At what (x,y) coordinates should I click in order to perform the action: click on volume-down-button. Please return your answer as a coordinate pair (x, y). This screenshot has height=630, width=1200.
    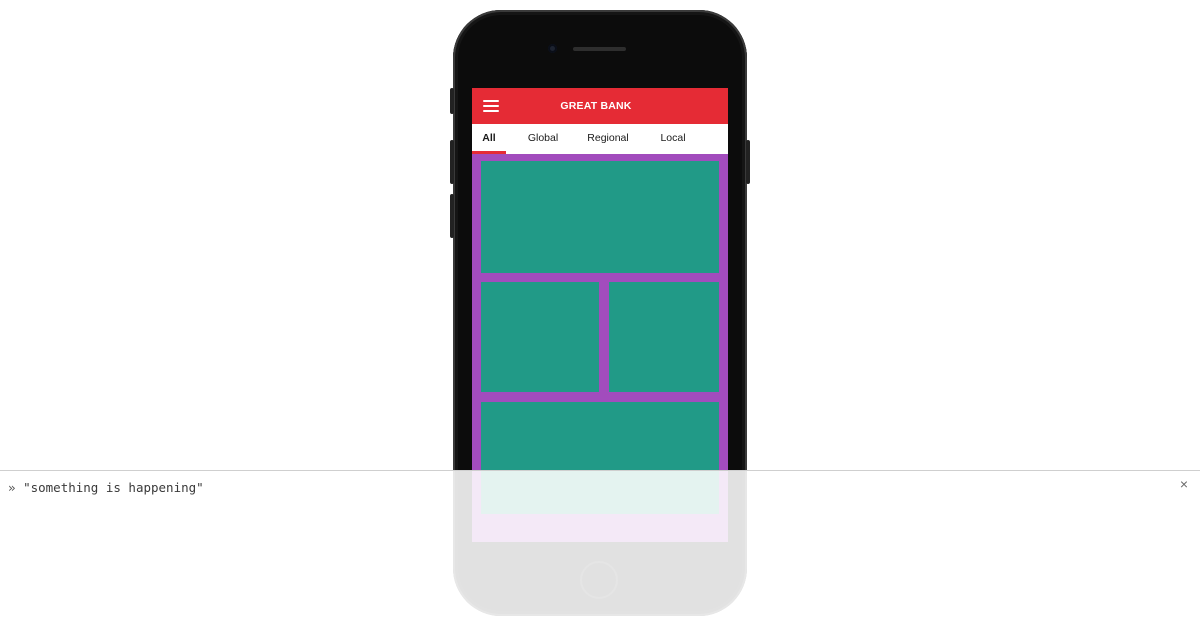
    Looking at the image, I should click on (452, 216).